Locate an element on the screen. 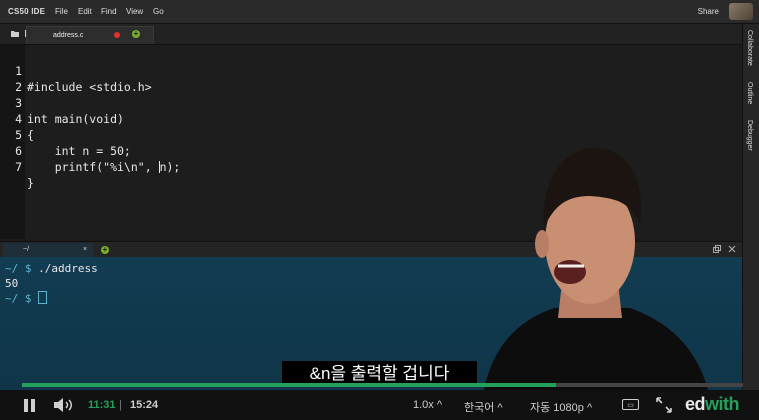  progress-fill is located at coordinates (289, 385).